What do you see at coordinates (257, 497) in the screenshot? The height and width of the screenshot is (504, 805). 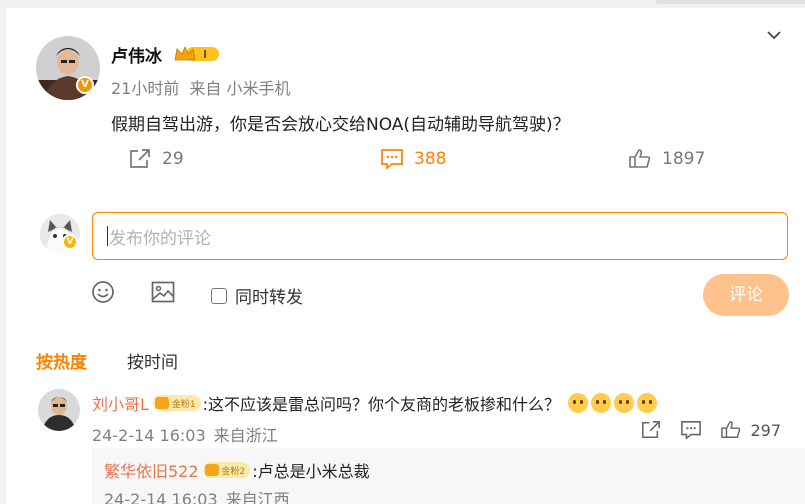 I see `reply-location: 来自江西` at bounding box center [257, 497].